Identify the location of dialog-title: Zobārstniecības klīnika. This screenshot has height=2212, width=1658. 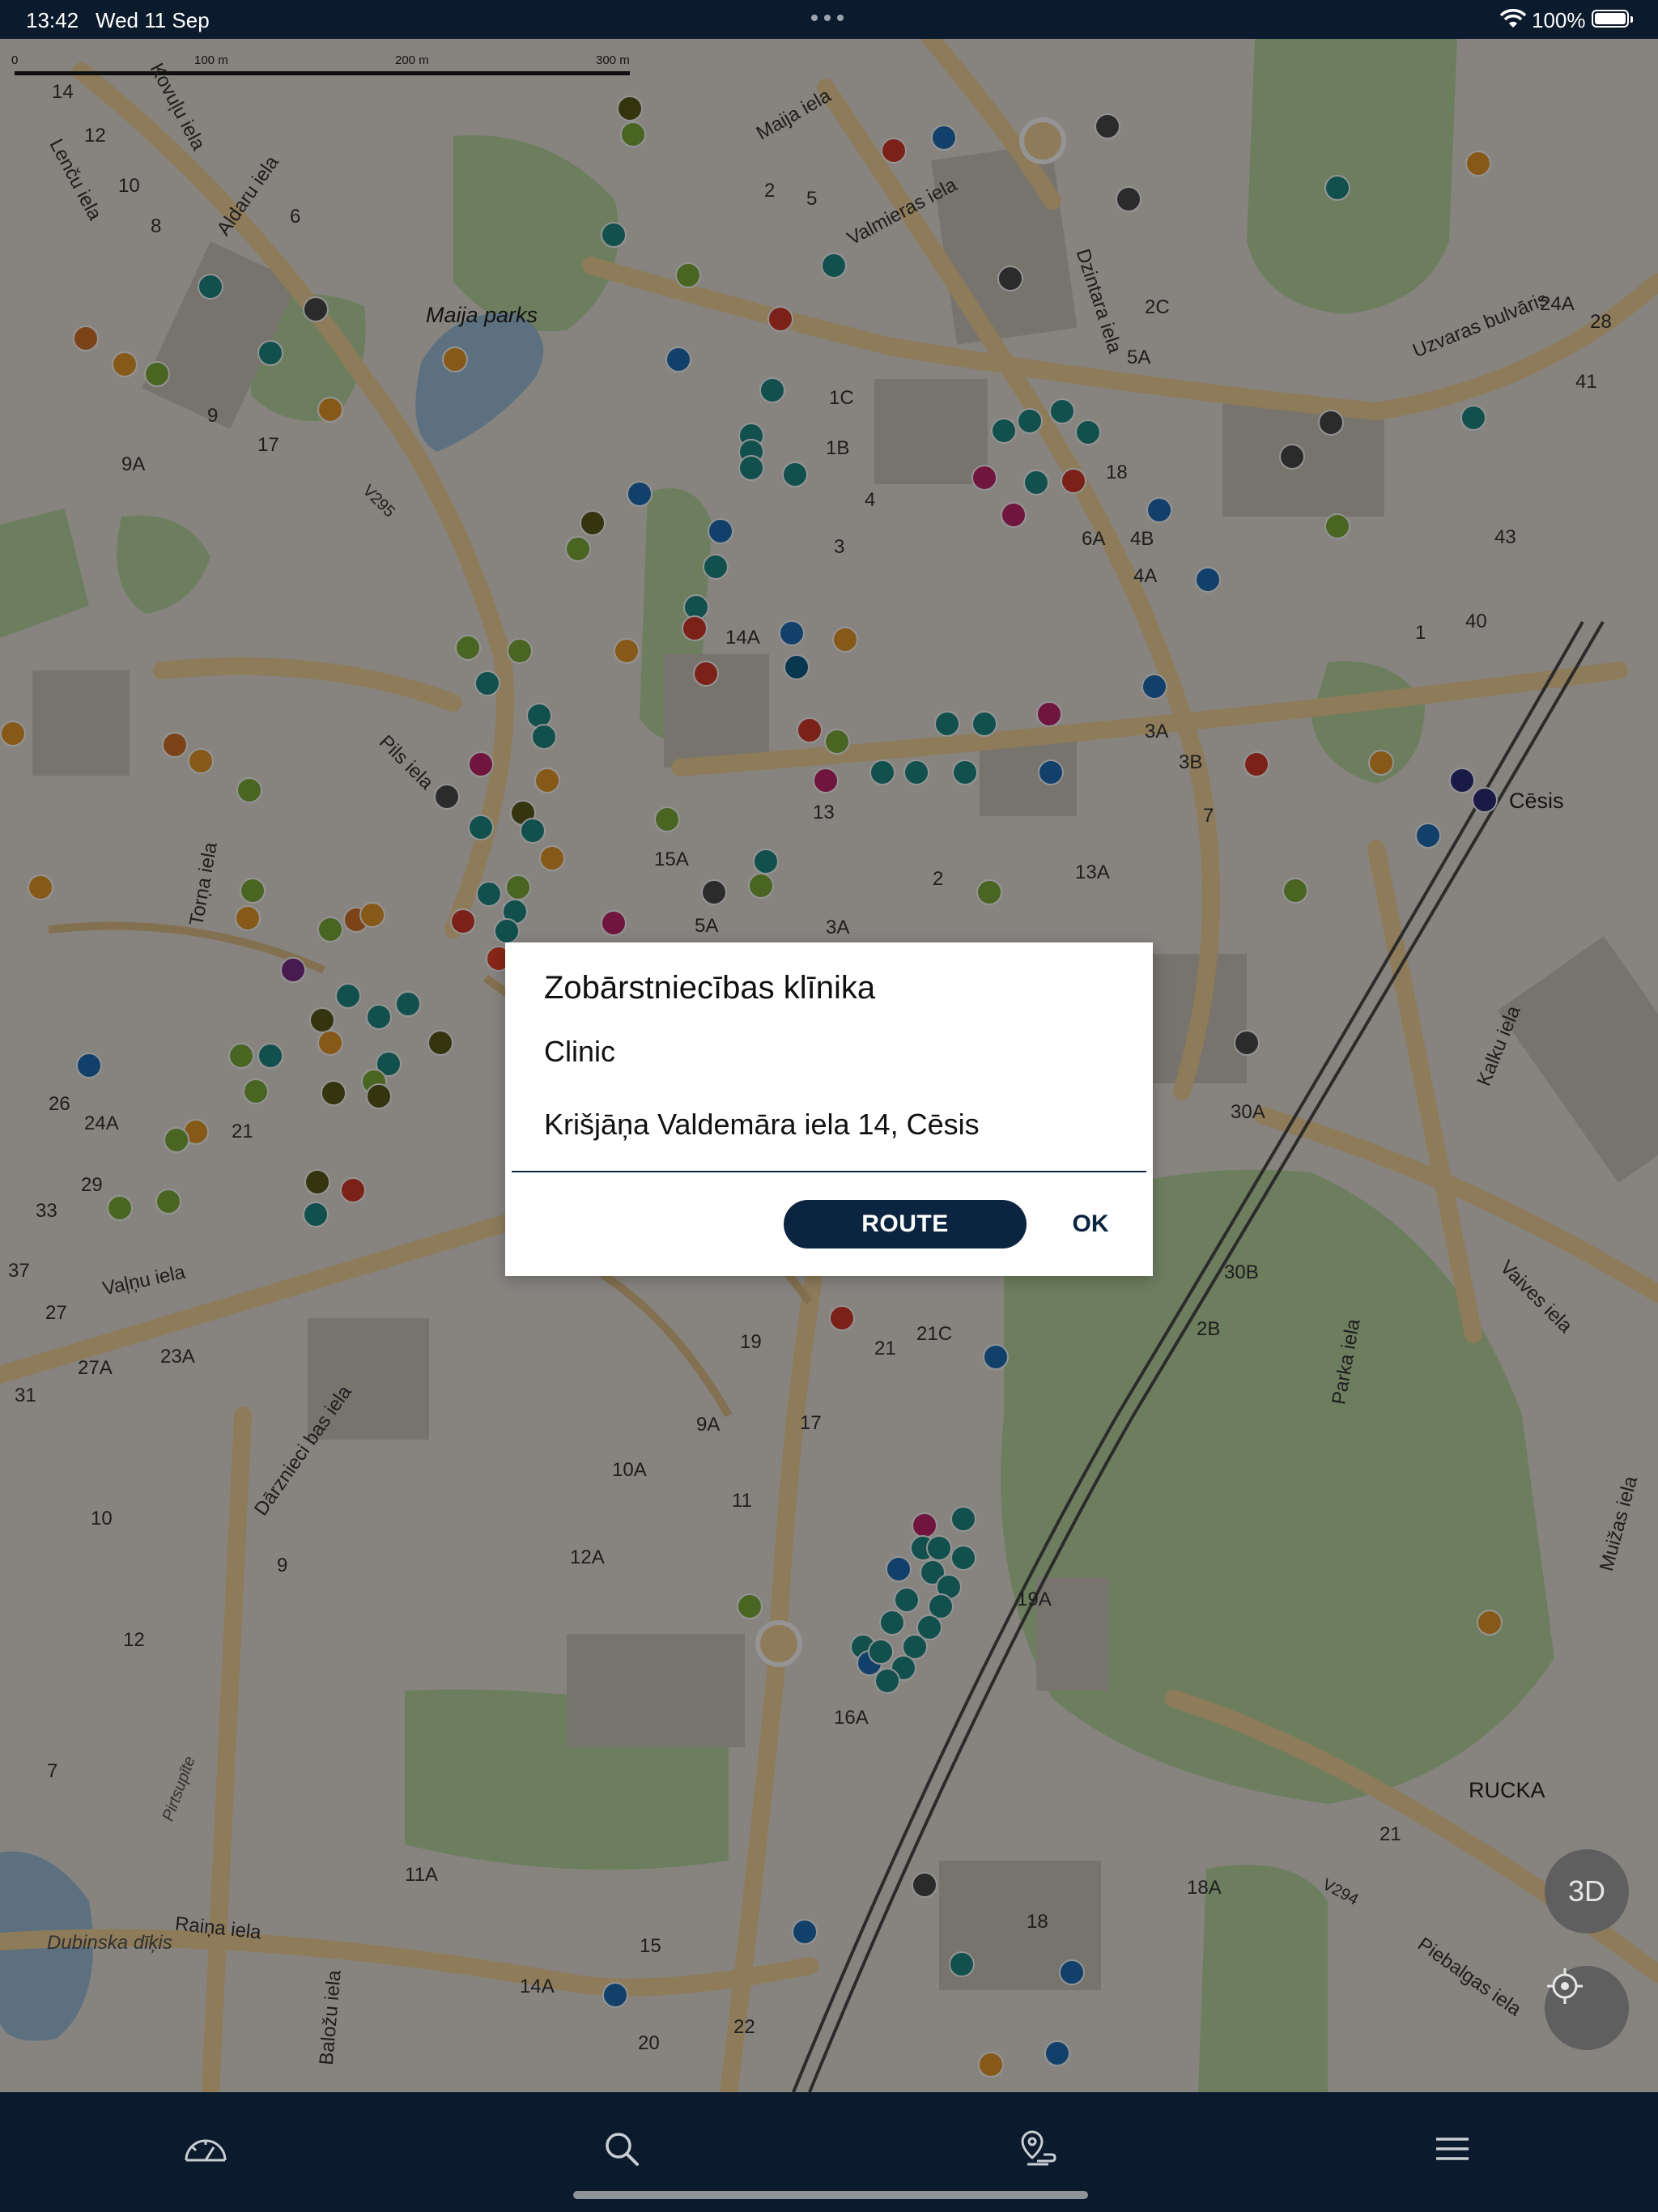
(710, 988).